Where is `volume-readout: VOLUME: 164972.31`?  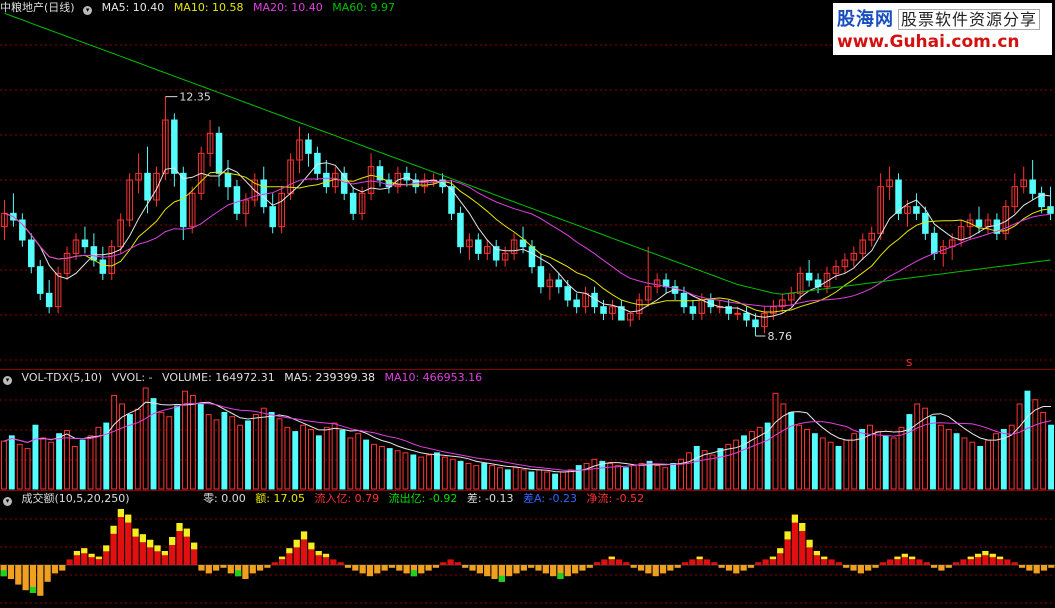
volume-readout: VOLUME: 164972.31 is located at coordinates (218, 377).